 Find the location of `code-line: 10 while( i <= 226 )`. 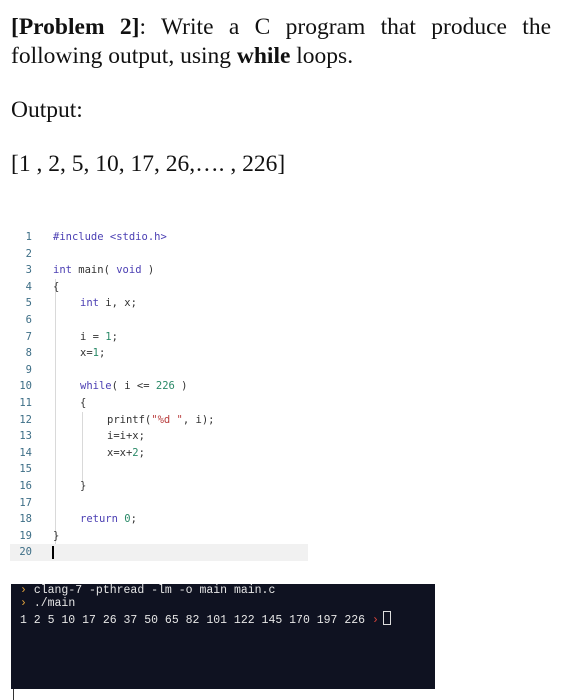

code-line: 10 while( i <= 226 ) is located at coordinates (159, 386).